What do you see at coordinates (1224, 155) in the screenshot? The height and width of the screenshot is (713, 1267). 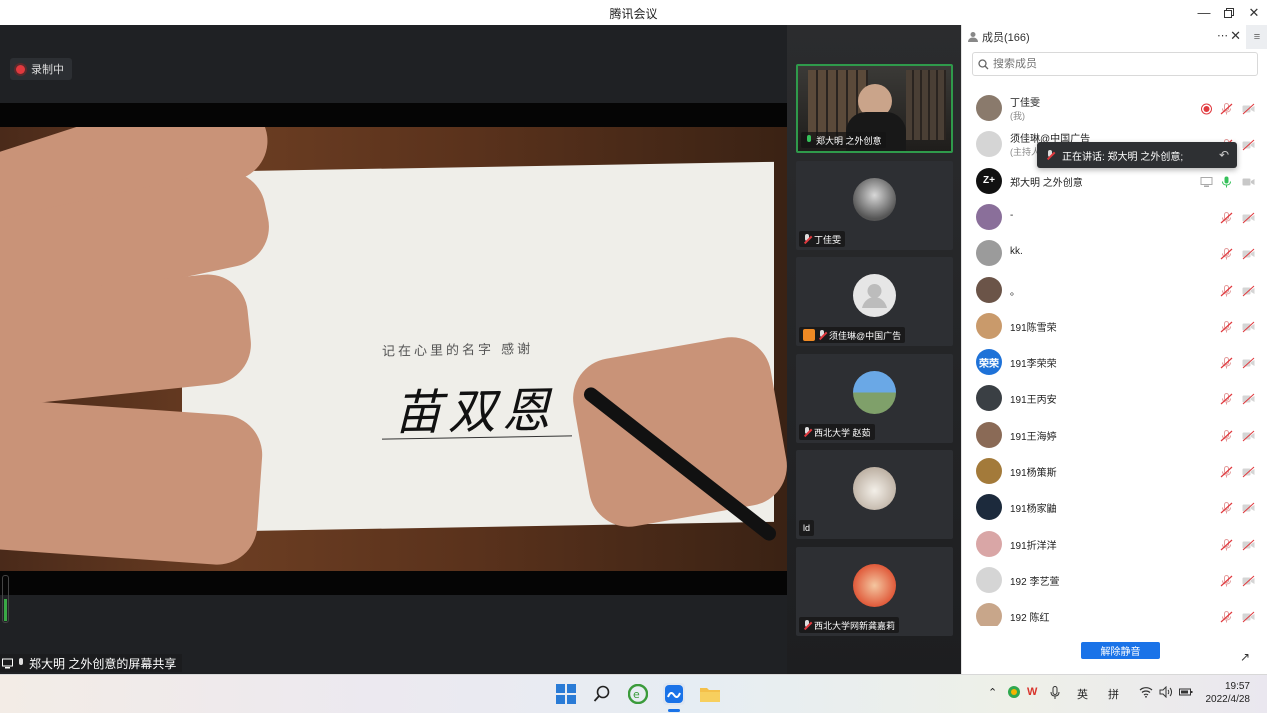 I see `reply-icon: ↶` at bounding box center [1224, 155].